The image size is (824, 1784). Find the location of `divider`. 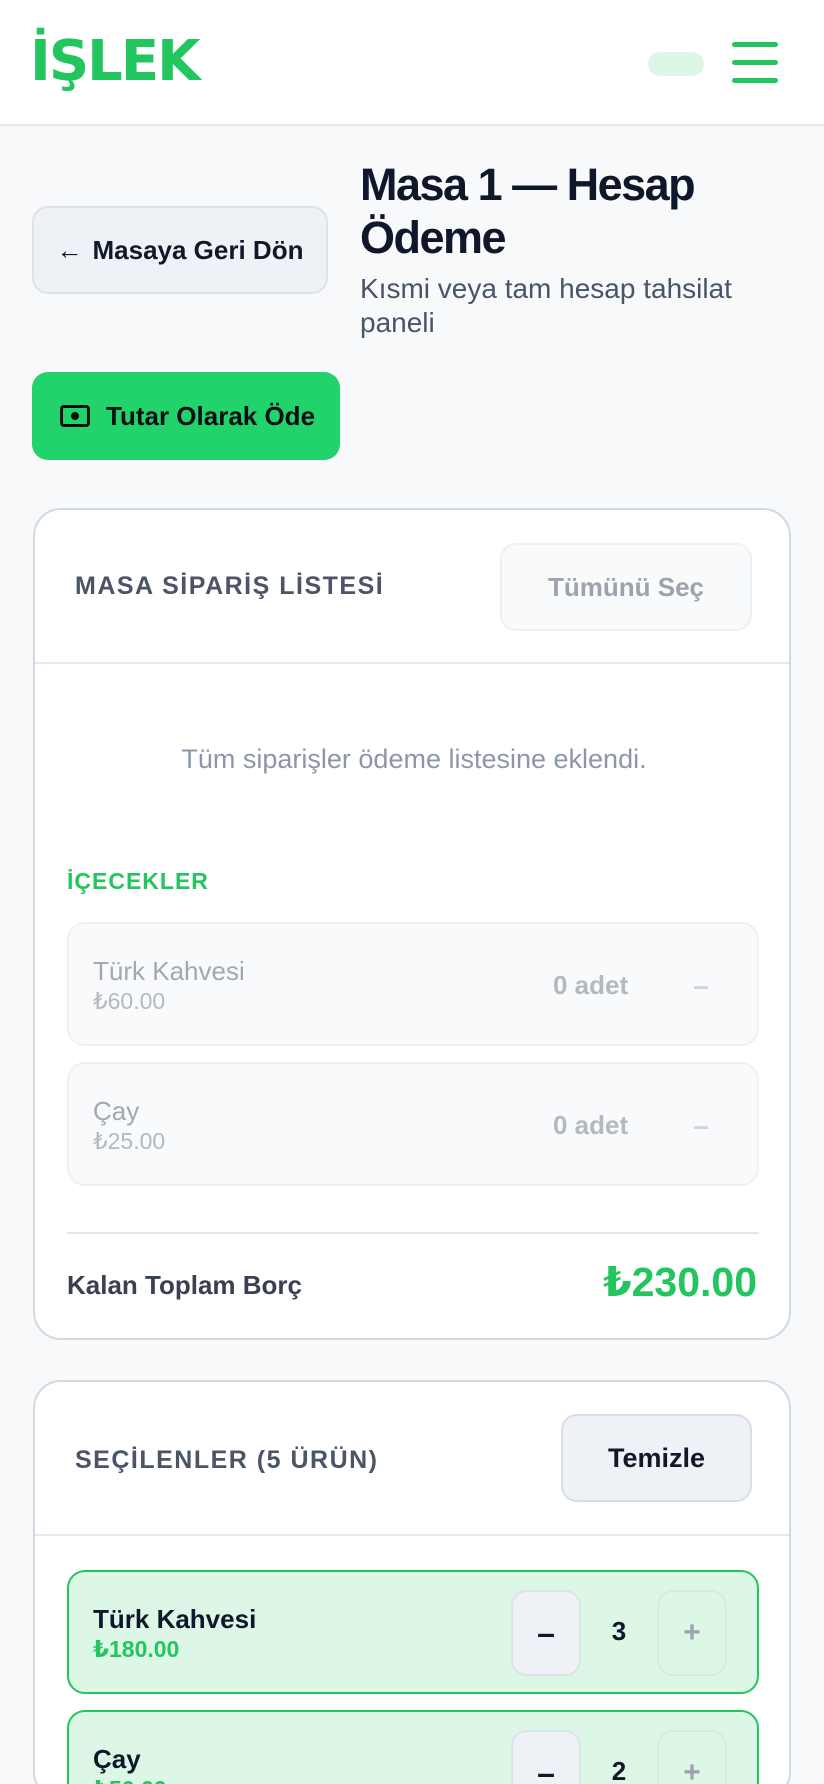

divider is located at coordinates (413, 1233).